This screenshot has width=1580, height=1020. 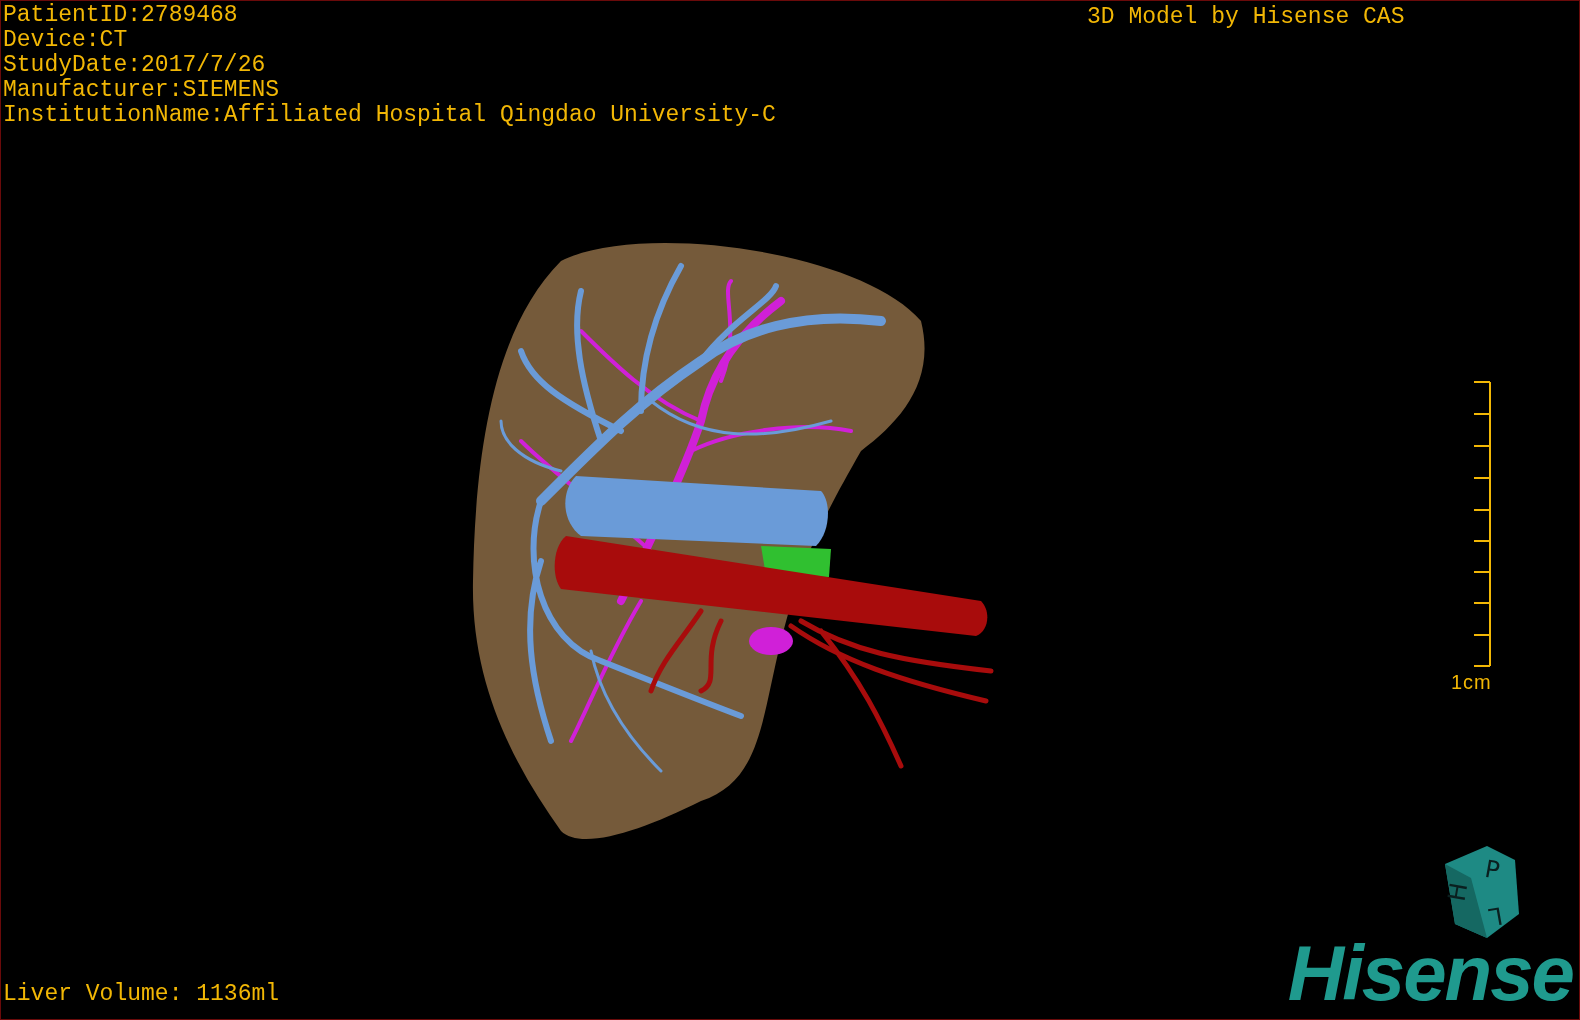 What do you see at coordinates (121, 15) in the screenshot?
I see `patient-info-text: PatientID:2789468` at bounding box center [121, 15].